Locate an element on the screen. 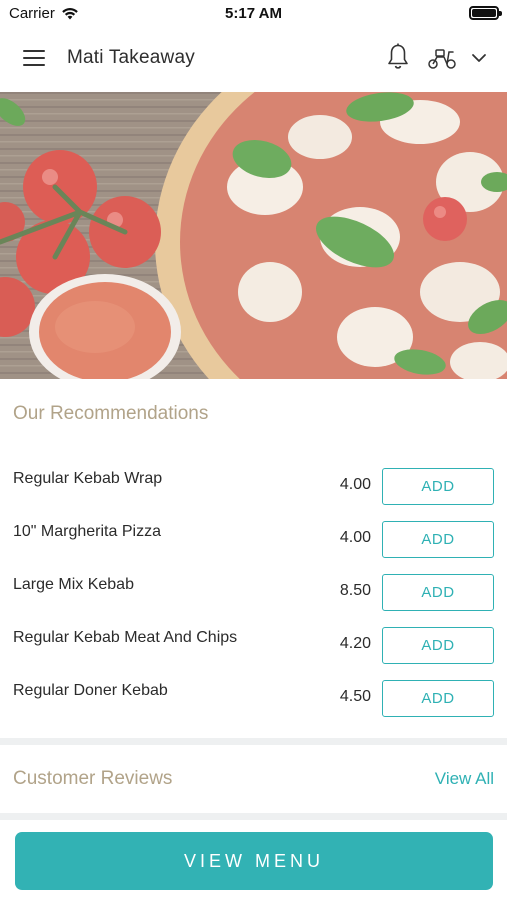 The width and height of the screenshot is (507, 900). item-name: Regular Kebab Meat And Chips is located at coordinates (125, 637).